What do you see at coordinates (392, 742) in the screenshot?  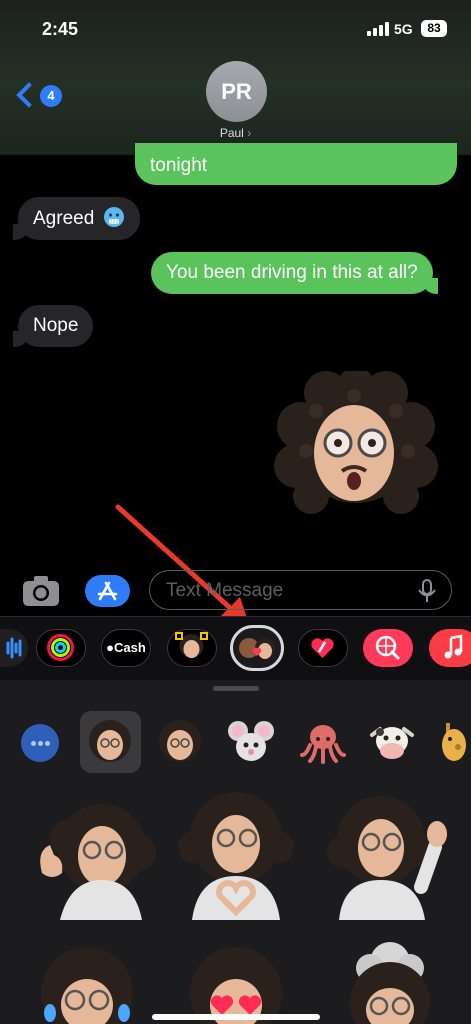 I see `cow-icon` at bounding box center [392, 742].